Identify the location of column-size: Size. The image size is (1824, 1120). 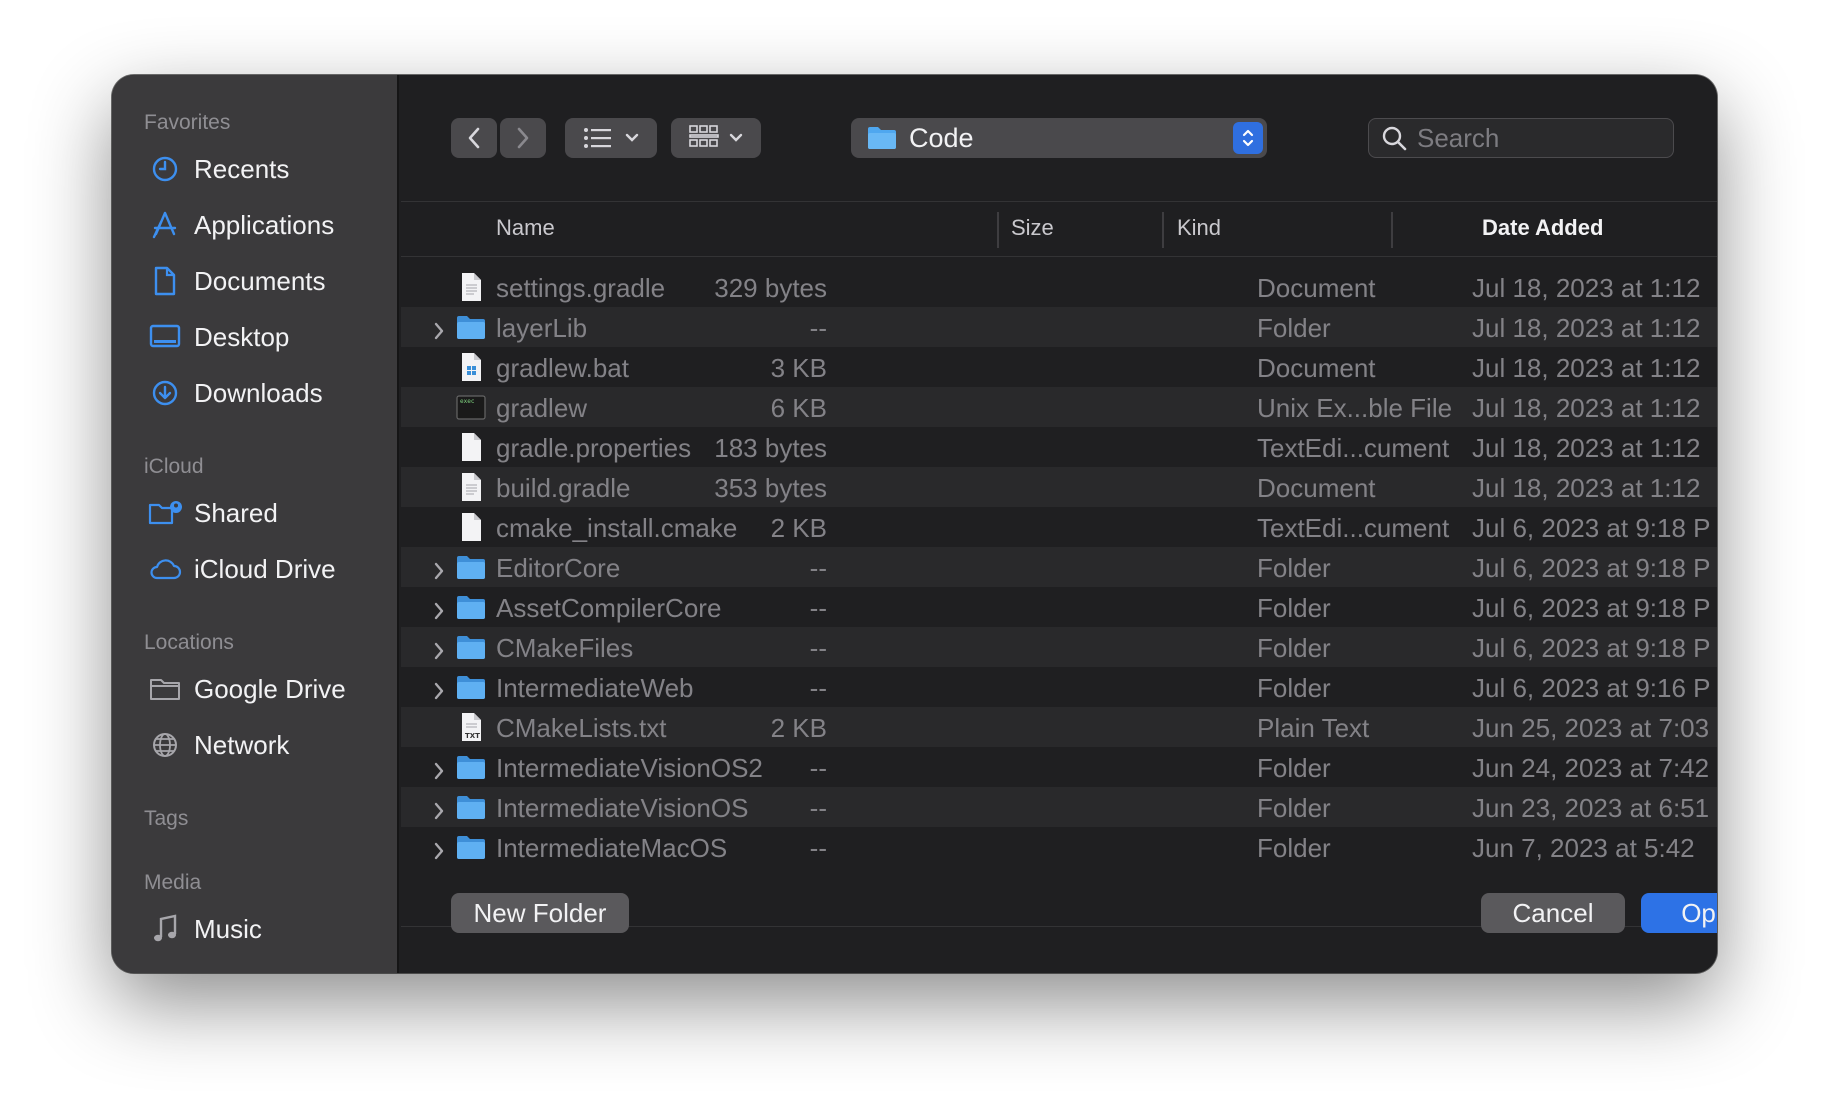
(1032, 228).